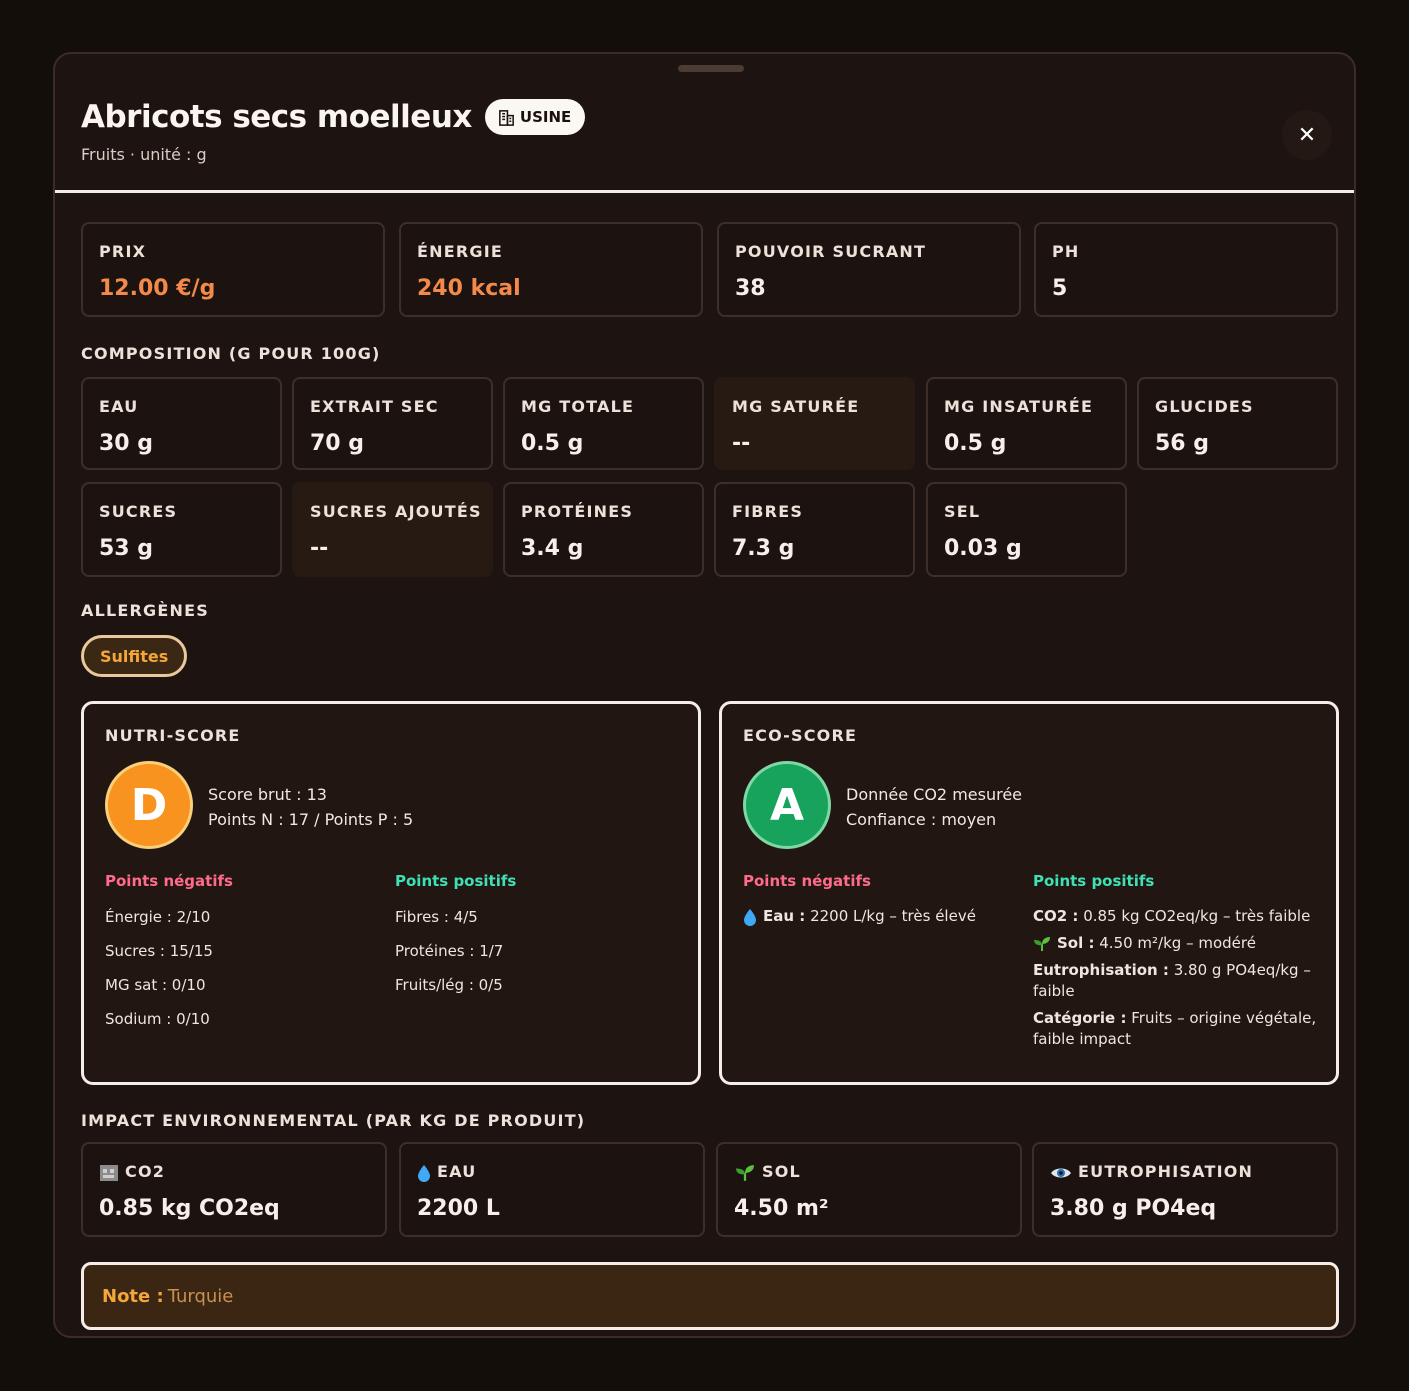  I want to click on nutri-points: Points N : 17 / Points P : 5, so click(311, 819).